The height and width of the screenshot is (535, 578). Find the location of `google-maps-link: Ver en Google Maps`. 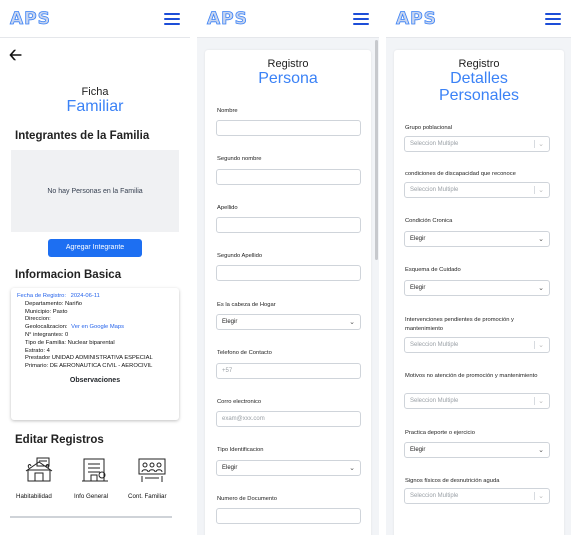

google-maps-link: Ver en Google Maps is located at coordinates (97, 327).